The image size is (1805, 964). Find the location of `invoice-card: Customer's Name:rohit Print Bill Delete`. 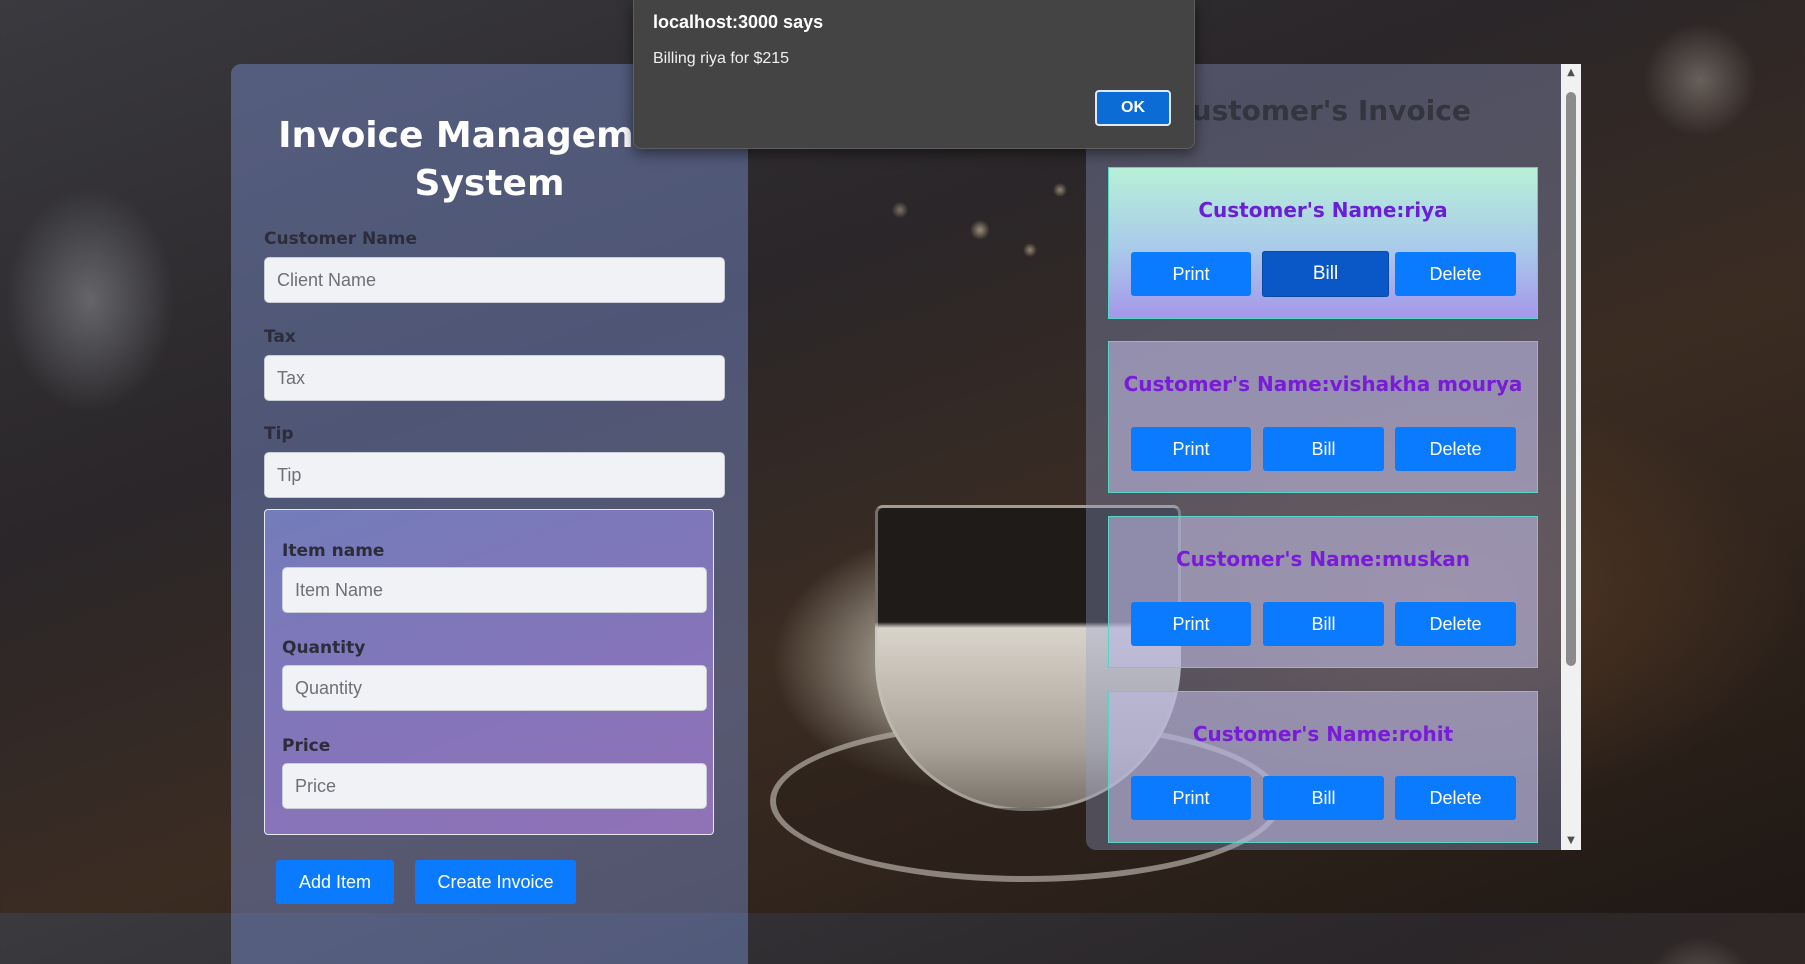

invoice-card: Customer's Name:rohit Print Bill Delete is located at coordinates (1323, 767).